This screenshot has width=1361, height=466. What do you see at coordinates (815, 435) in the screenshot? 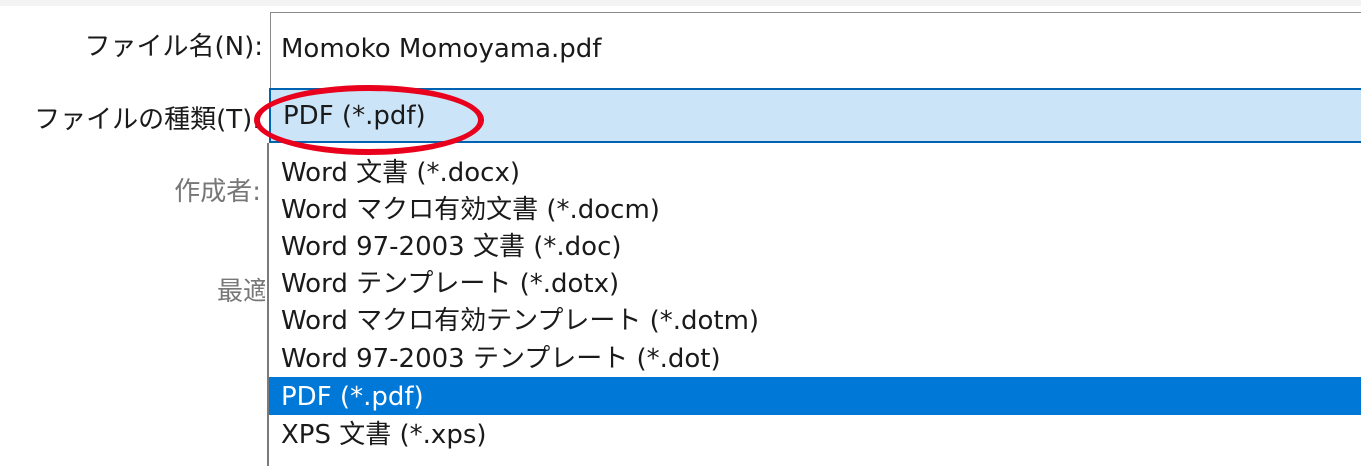
I see `filetype-option: XPS 文書 (*.xps)` at bounding box center [815, 435].